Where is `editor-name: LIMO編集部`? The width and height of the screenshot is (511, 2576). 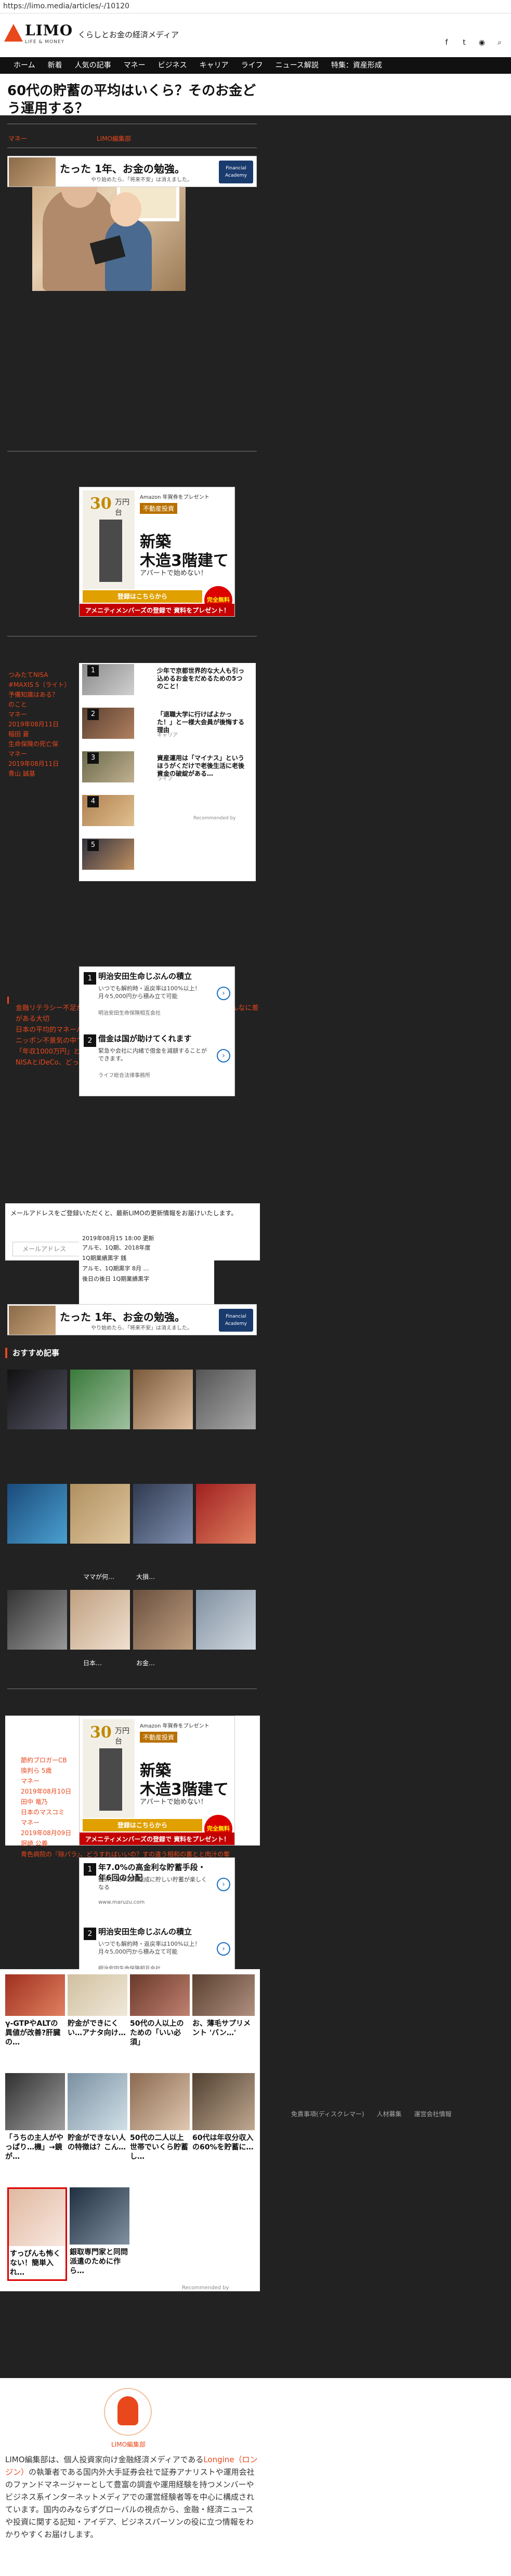
editor-name: LIMO編集部 is located at coordinates (128, 2445).